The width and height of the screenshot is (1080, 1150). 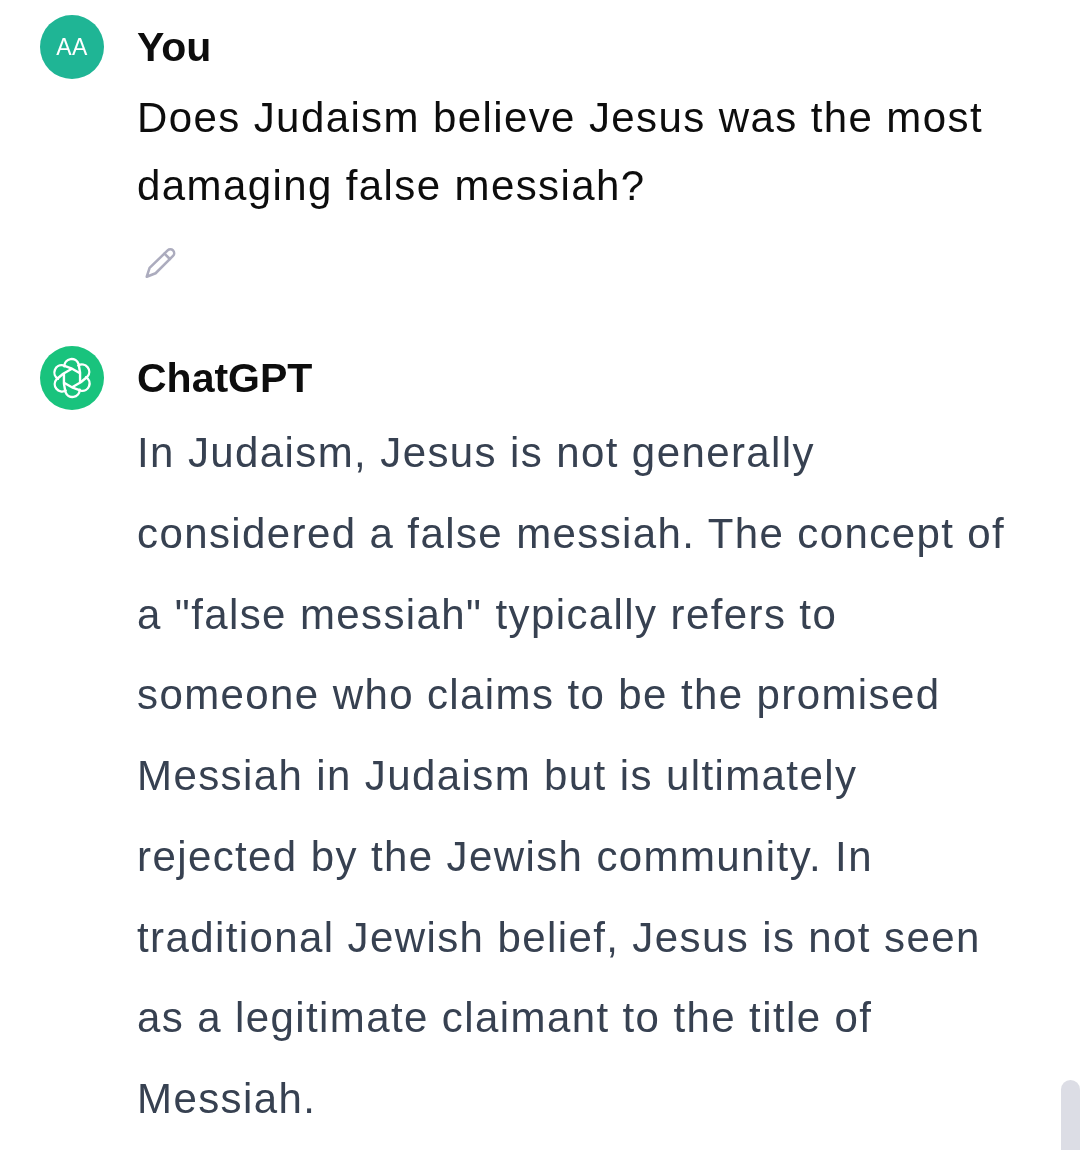 What do you see at coordinates (72, 47) in the screenshot?
I see `user-avatar: AA` at bounding box center [72, 47].